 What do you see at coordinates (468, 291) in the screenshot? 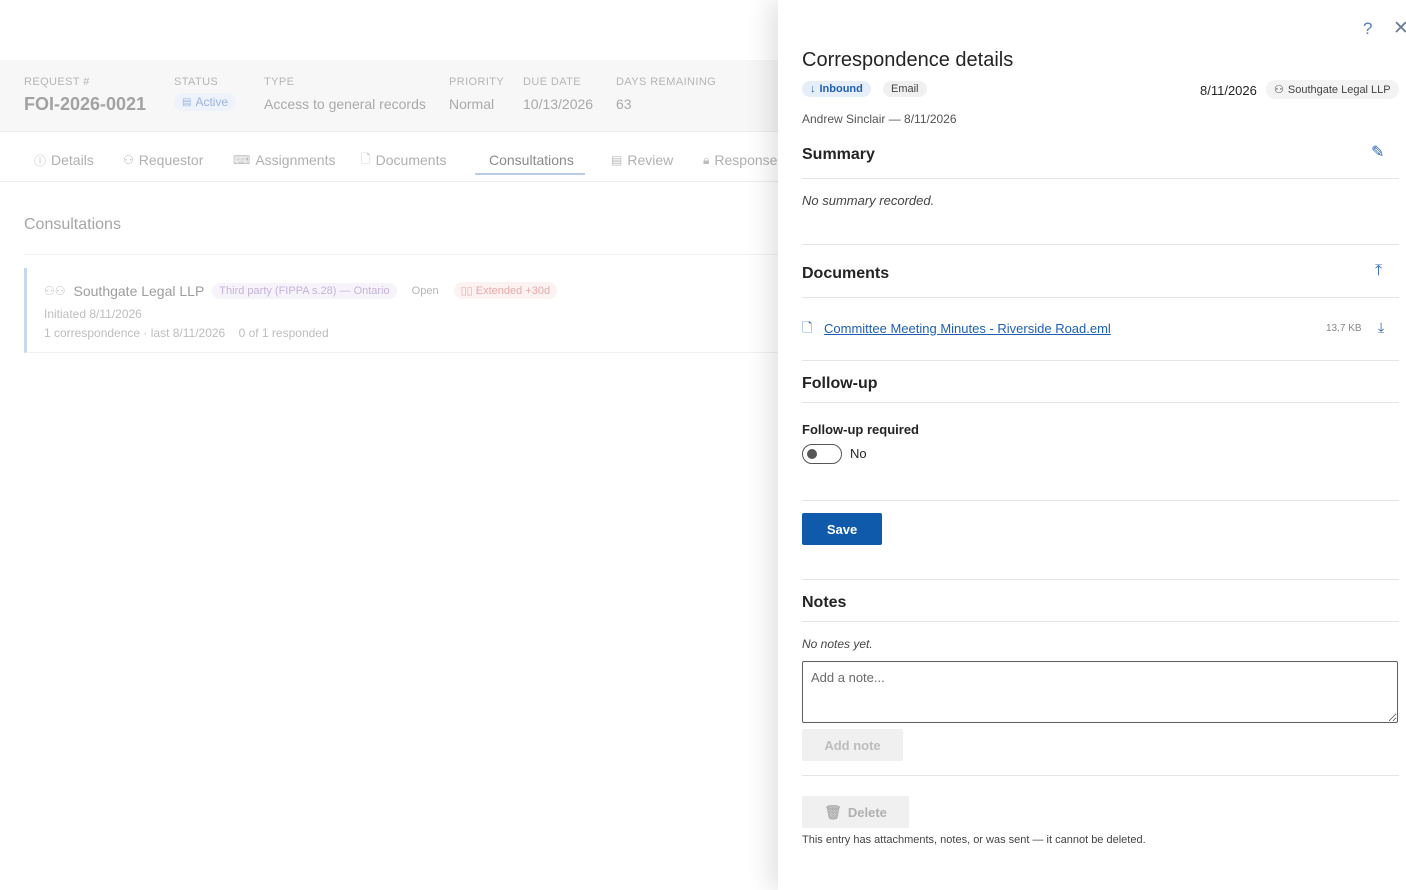
I see `pause-icon: ▯▯` at bounding box center [468, 291].